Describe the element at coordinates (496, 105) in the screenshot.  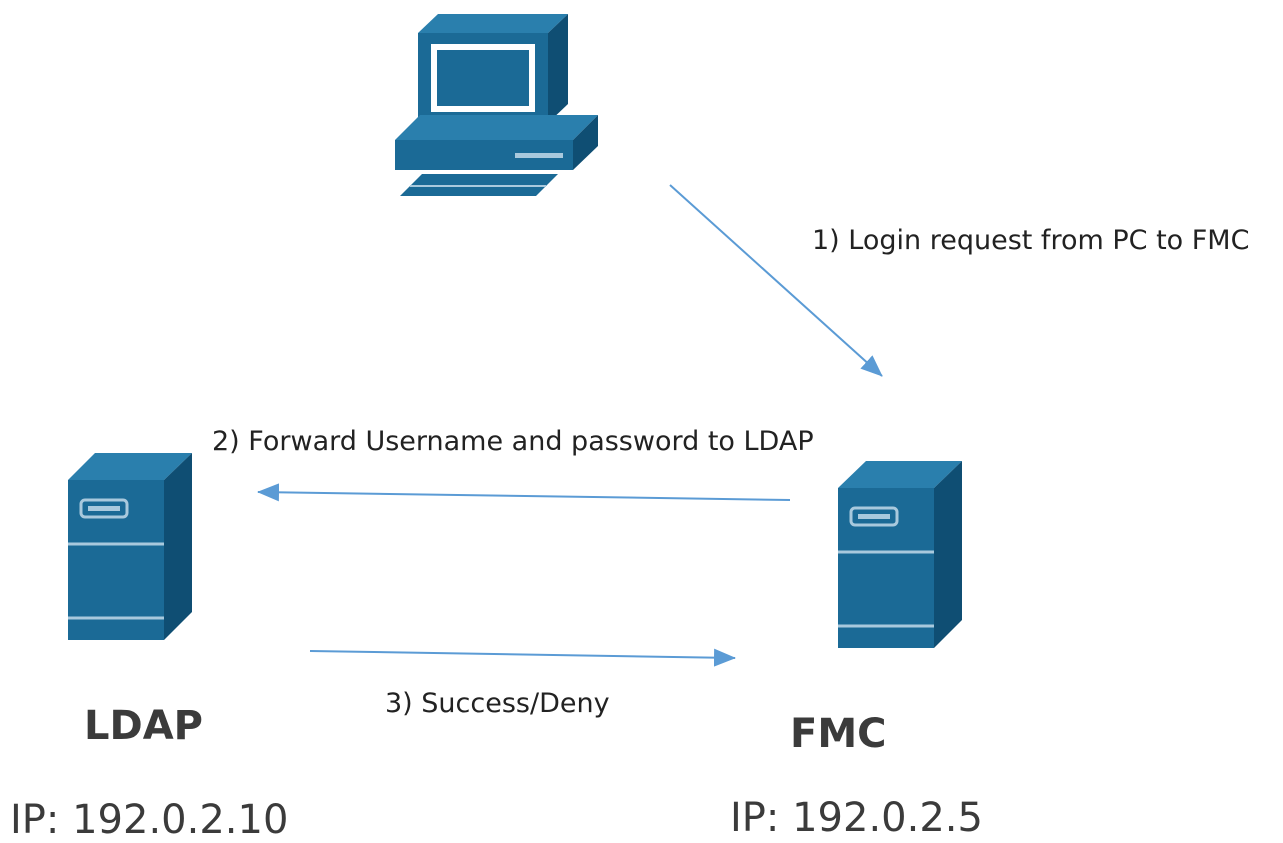
I see `desktop-computer-icon` at that location.